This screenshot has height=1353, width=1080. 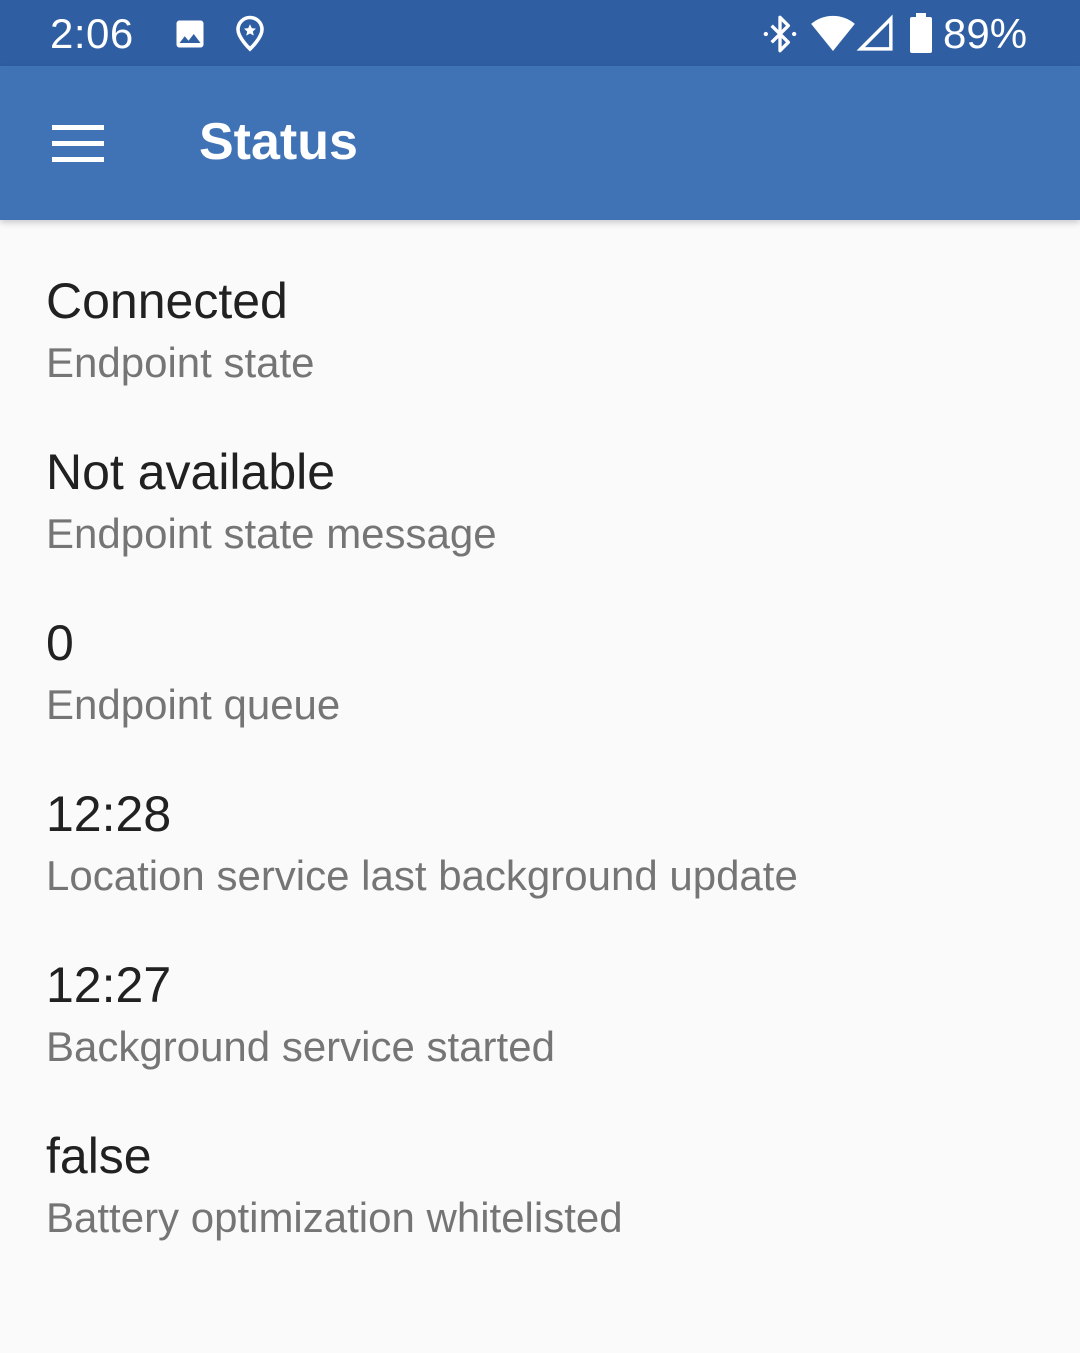 What do you see at coordinates (780, 34) in the screenshot?
I see `bluetooth-icon` at bounding box center [780, 34].